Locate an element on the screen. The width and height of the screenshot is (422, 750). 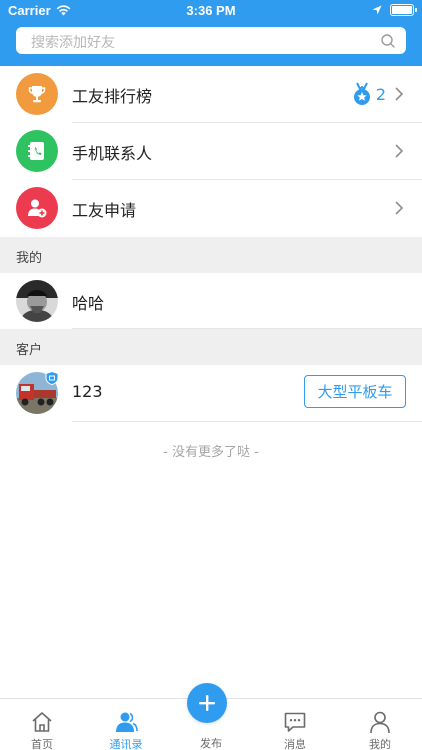
search-input: 搜索添加好友 is located at coordinates (211, 40).